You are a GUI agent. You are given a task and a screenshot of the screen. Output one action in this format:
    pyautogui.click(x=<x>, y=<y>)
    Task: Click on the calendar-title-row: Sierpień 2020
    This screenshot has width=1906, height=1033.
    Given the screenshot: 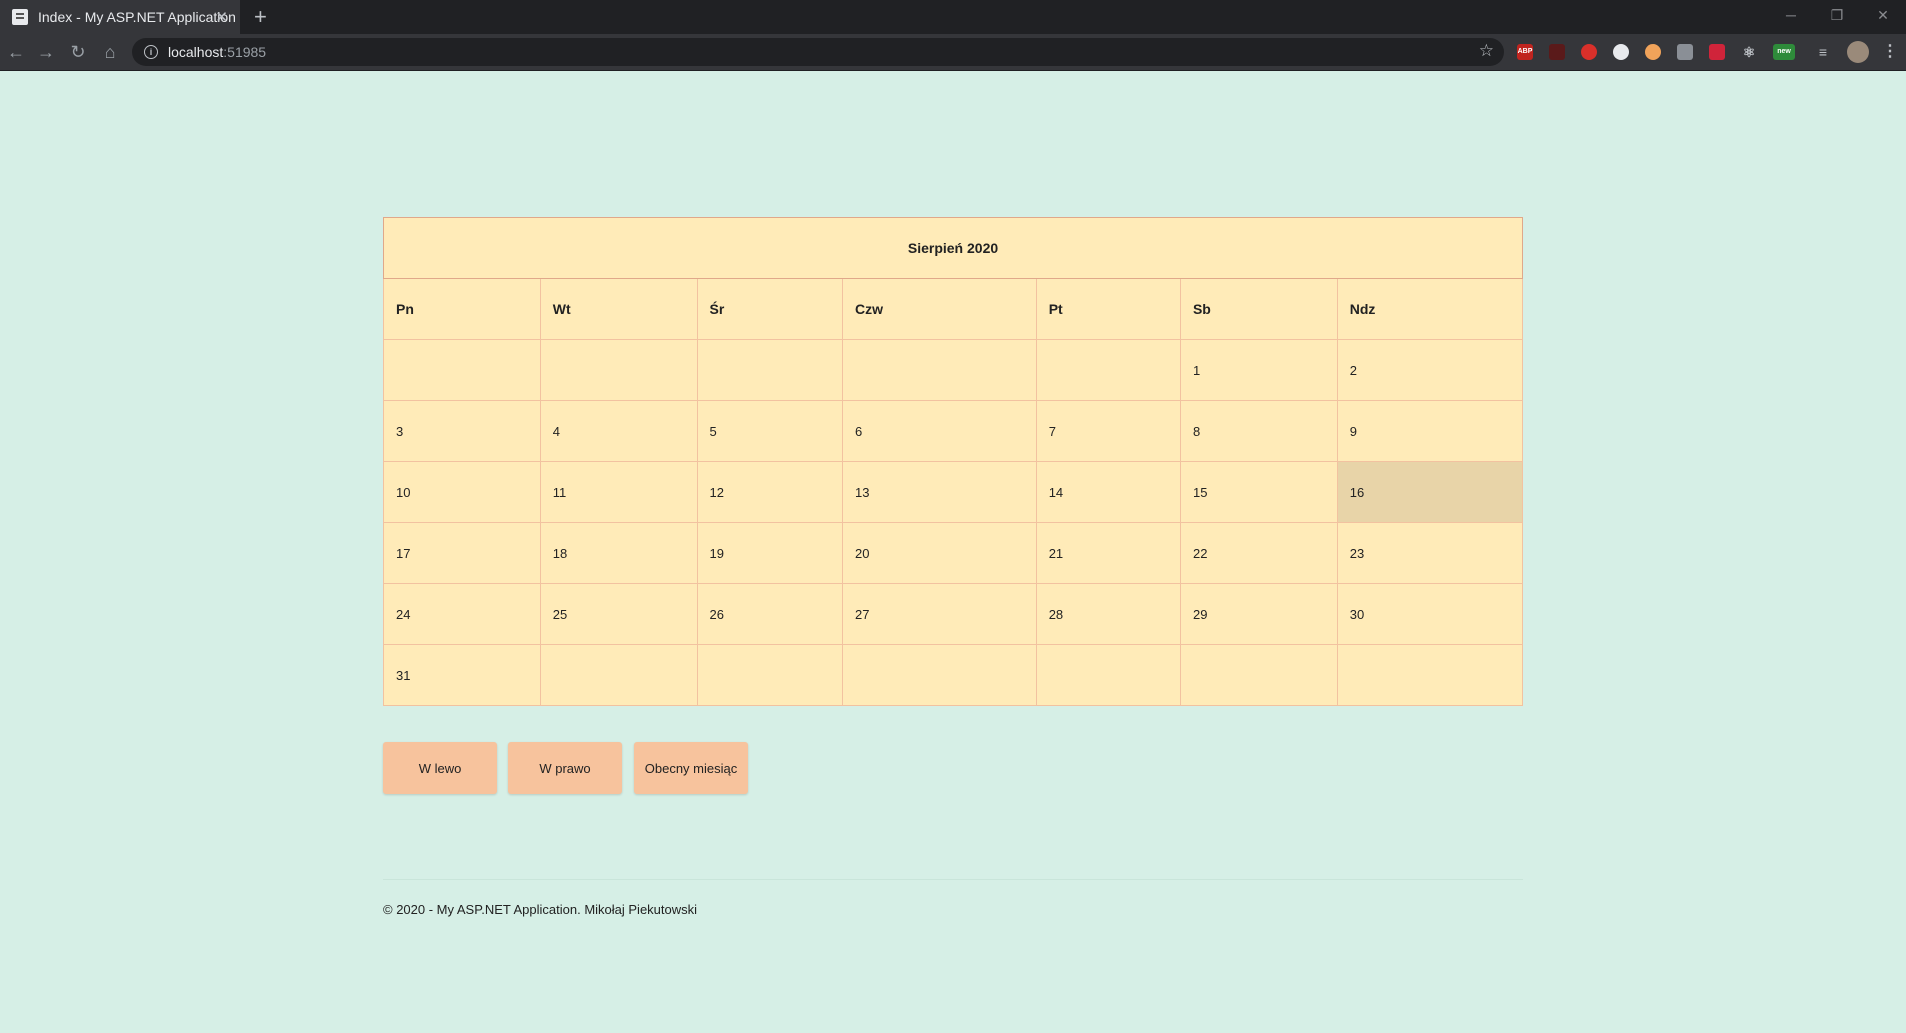 What is the action you would take?
    pyautogui.click(x=953, y=248)
    